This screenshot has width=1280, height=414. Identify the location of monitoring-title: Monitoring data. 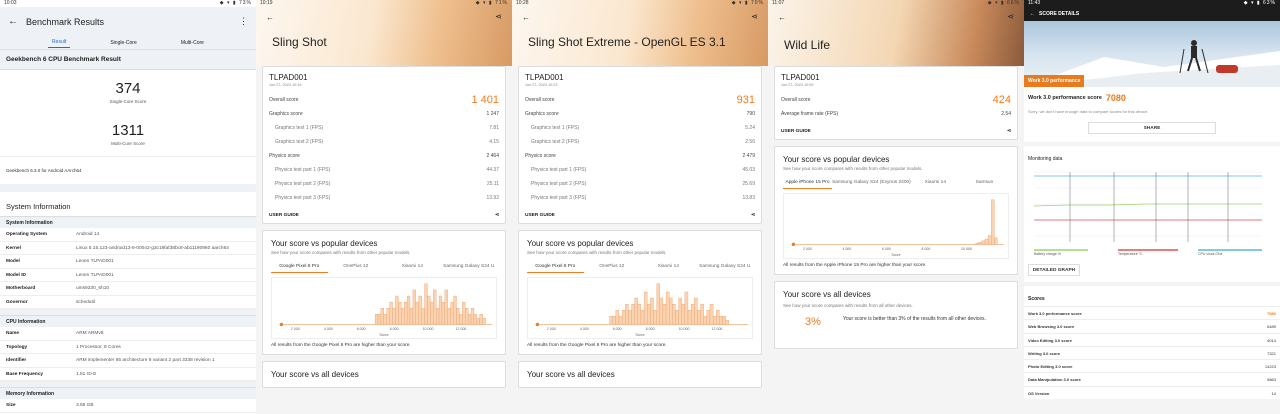
(1045, 159).